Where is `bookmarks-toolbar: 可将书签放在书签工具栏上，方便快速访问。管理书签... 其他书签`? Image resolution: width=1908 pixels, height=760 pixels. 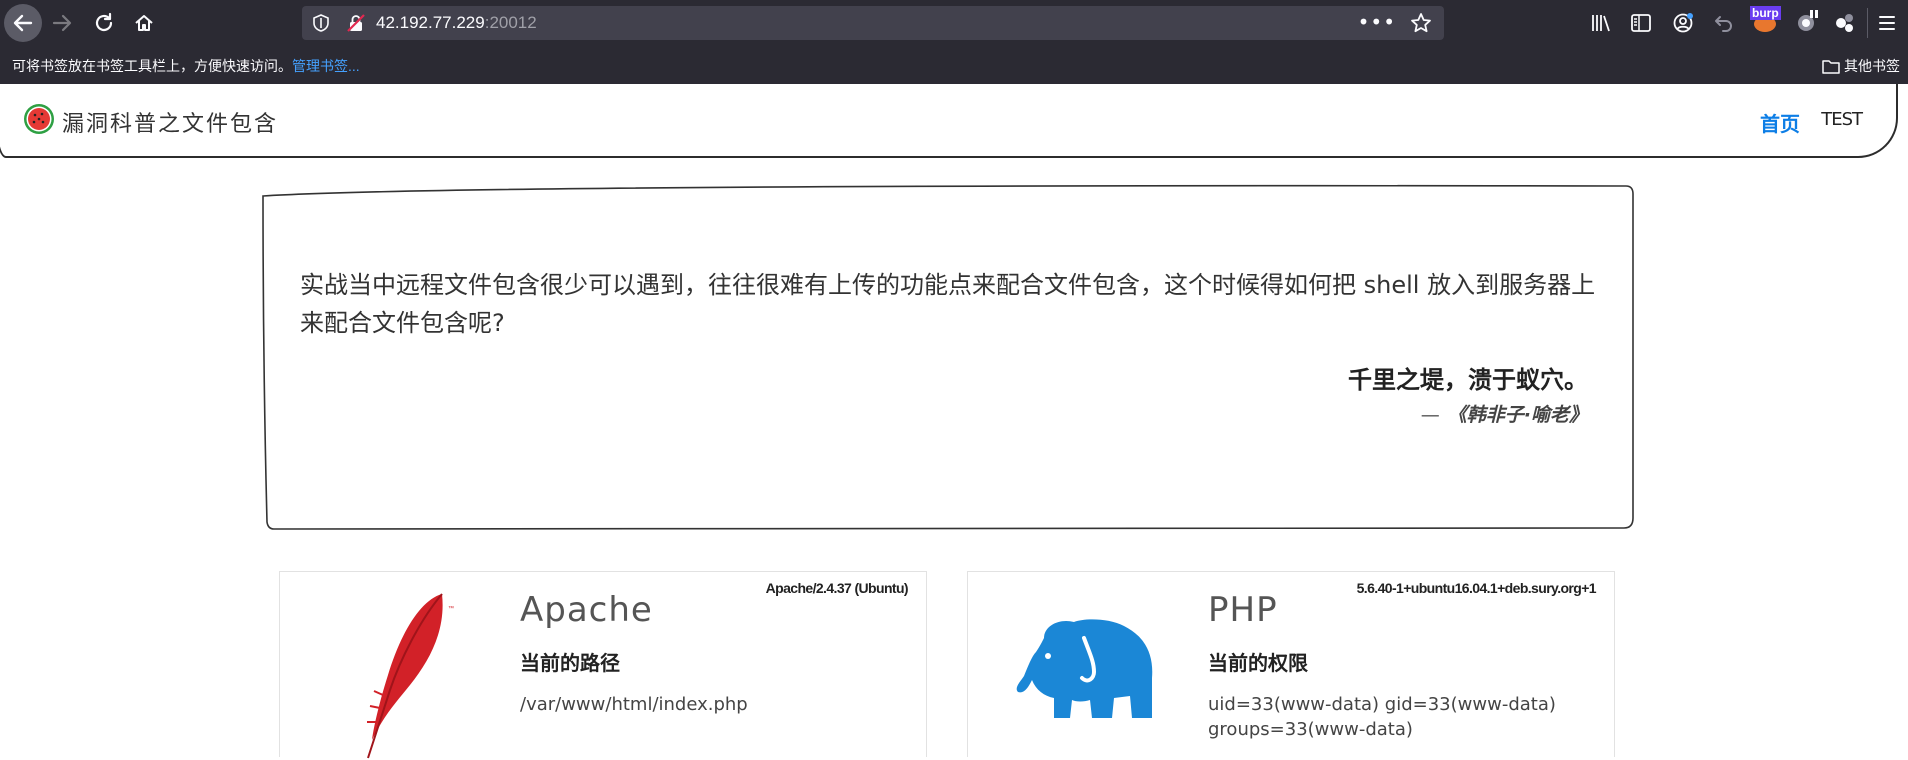 bookmarks-toolbar: 可将书签放在书签工具栏上，方便快速访问。管理书签... 其他书签 is located at coordinates (954, 65).